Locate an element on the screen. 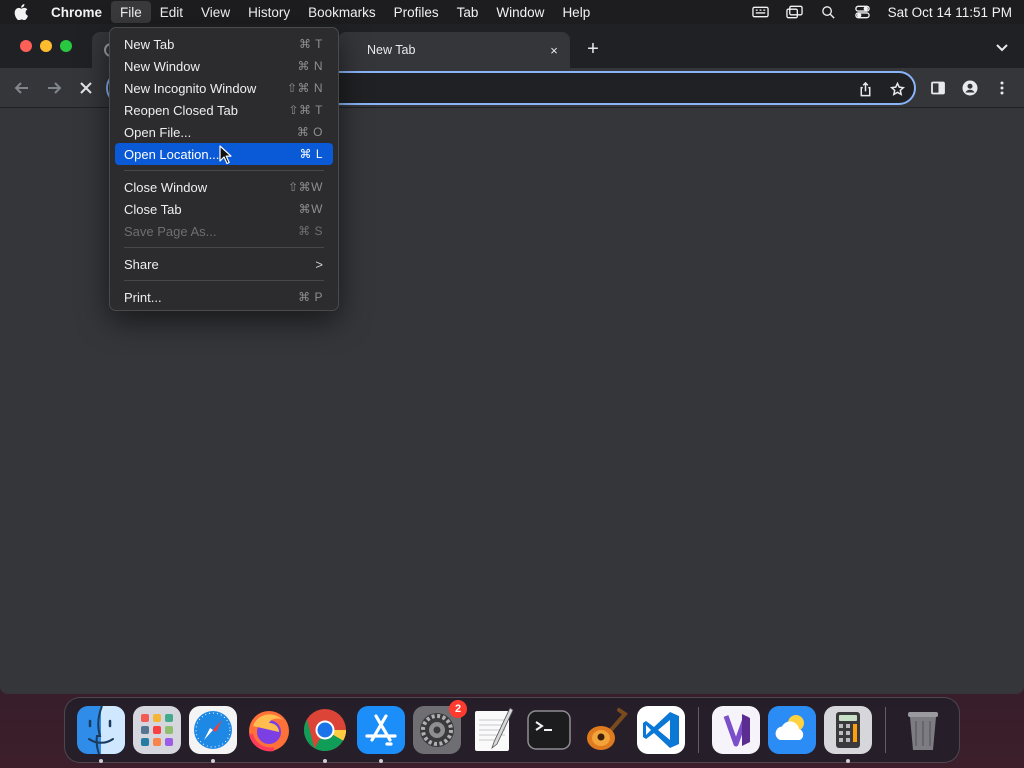 Image resolution: width=1024 pixels, height=768 pixels. safari-icon is located at coordinates (213, 730).